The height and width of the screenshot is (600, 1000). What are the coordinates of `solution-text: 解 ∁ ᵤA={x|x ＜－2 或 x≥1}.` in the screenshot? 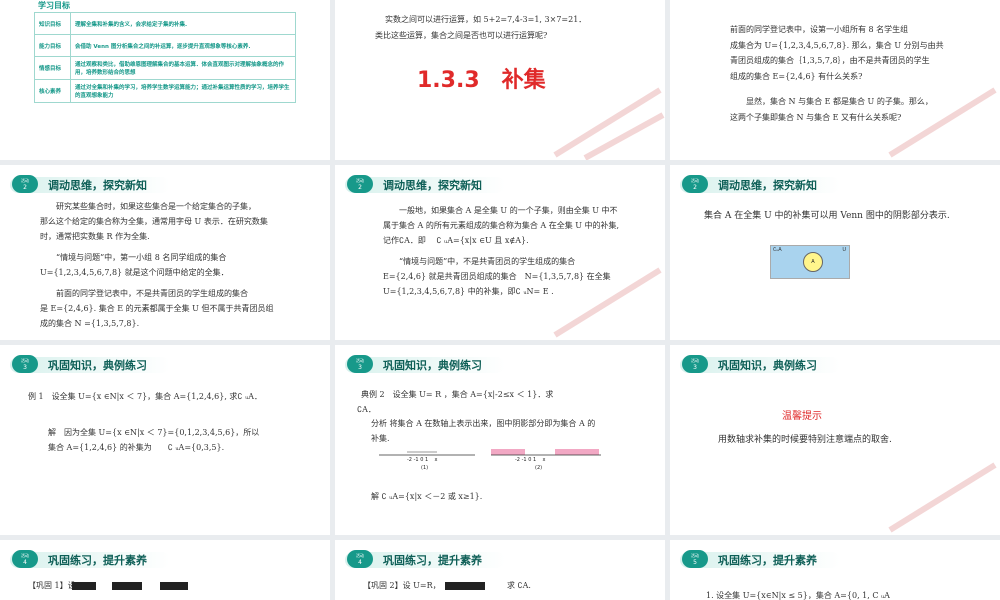 It's located at (427, 496).